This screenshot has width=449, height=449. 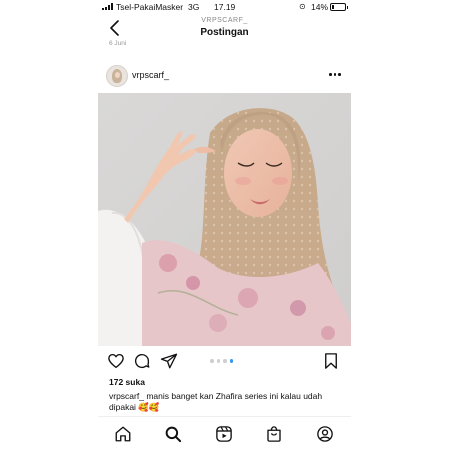 What do you see at coordinates (150, 75) in the screenshot?
I see `post-username: vrpscarf_` at bounding box center [150, 75].